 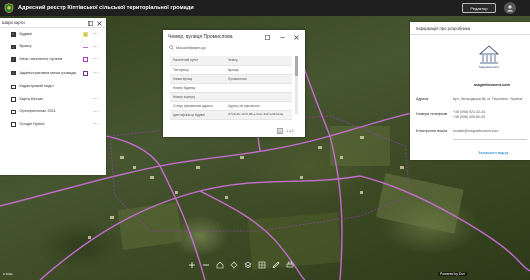 I want to click on zoom-to-button: Масштабувати до, so click(x=187, y=47).